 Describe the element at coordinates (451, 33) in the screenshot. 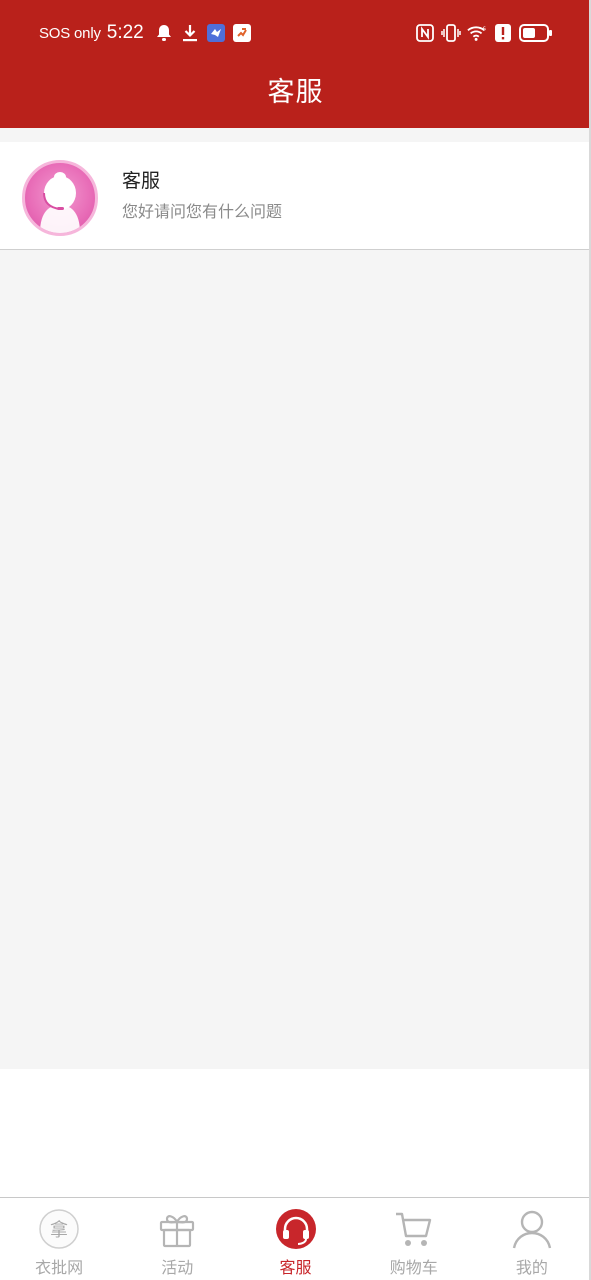

I see `vibrate-icon` at that location.